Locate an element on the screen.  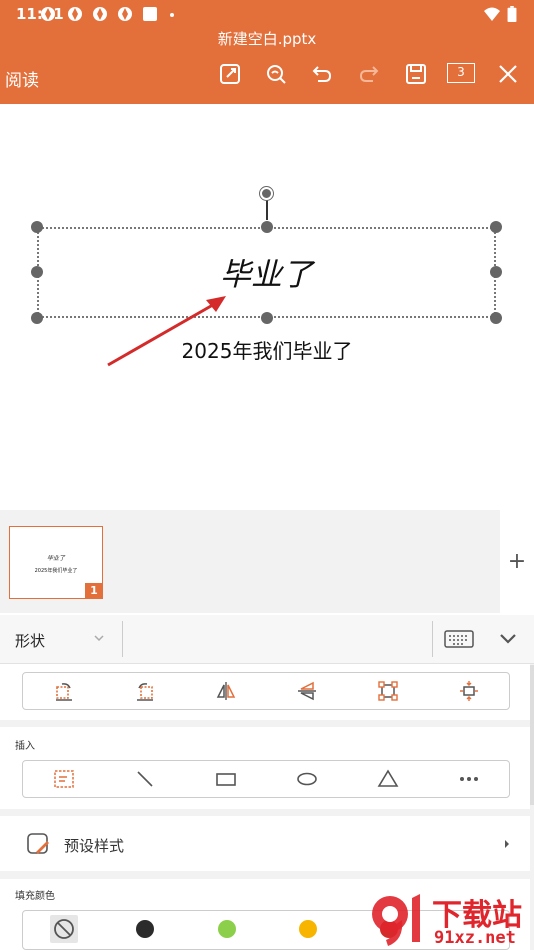
rotation-stem is located at coordinates (267, 210).